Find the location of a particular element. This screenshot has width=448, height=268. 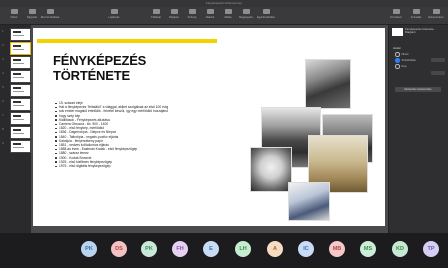

background-heading: Háttér is located at coordinates (397, 48).